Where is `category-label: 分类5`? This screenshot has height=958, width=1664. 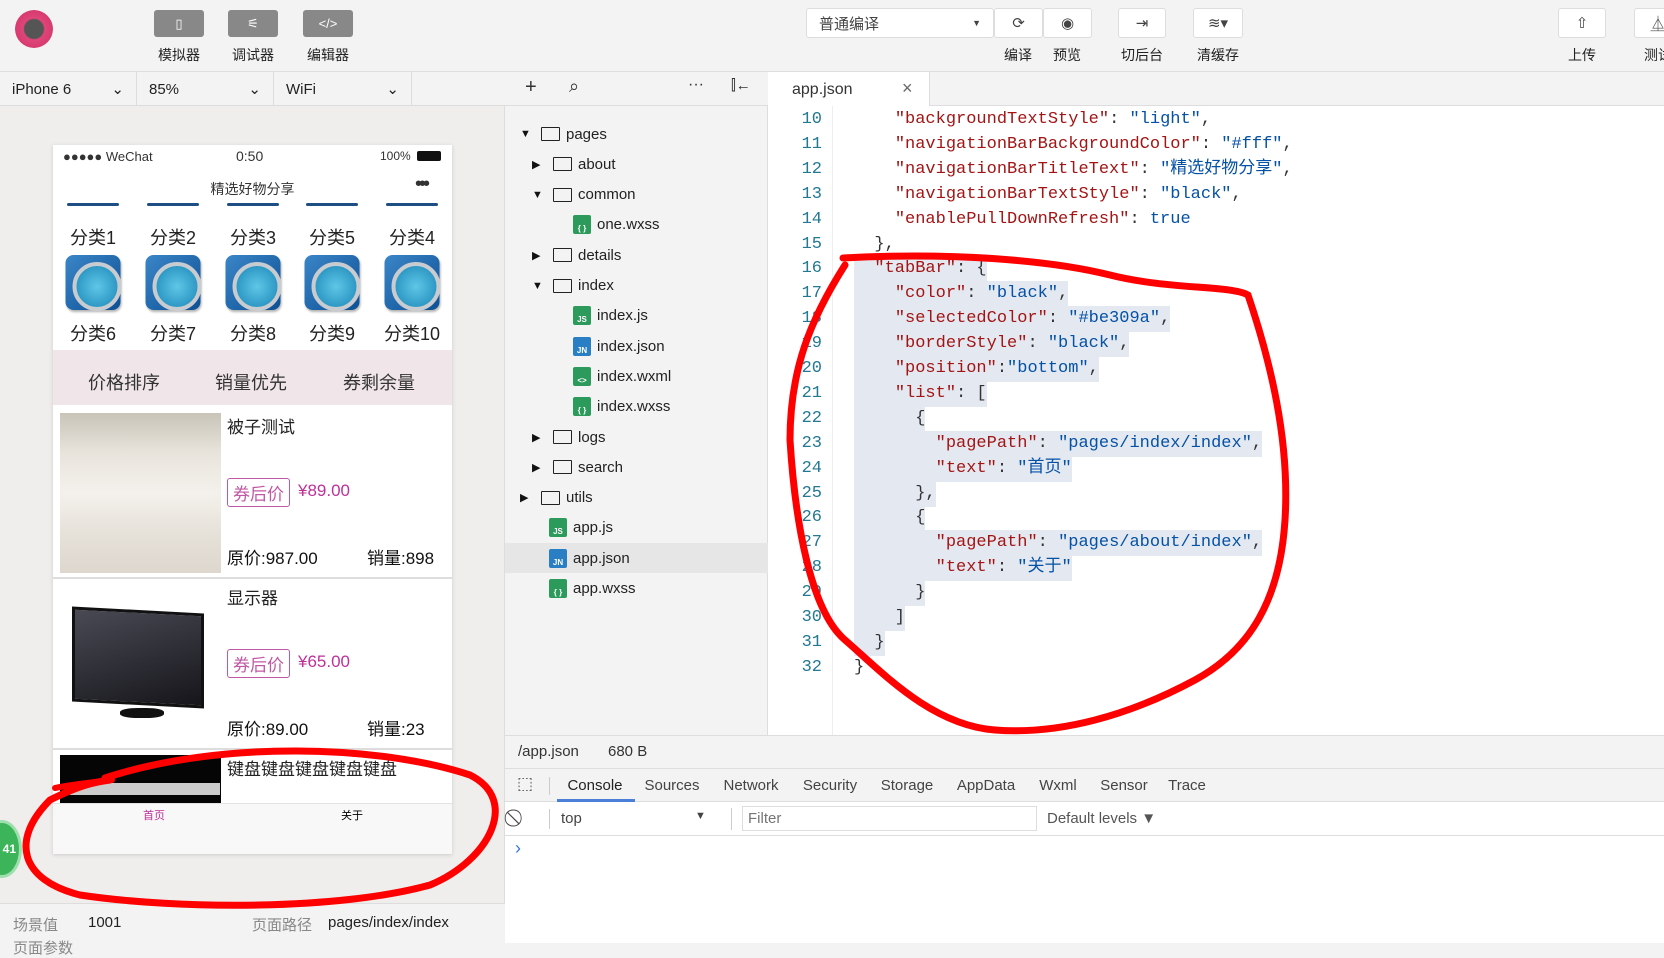 category-label: 分类5 is located at coordinates (332, 237).